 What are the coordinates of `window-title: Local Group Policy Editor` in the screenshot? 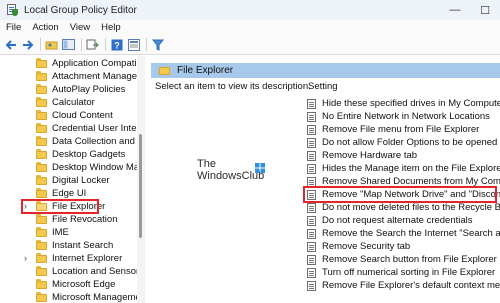 It's located at (80, 10).